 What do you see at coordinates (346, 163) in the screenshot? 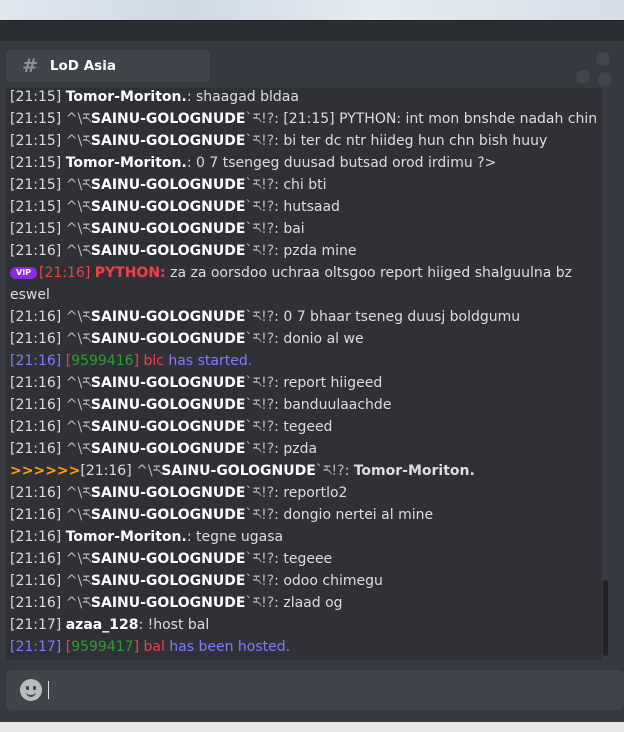
I see `message-text: 0 7 tsengeg duusad butsad orod irdimu ?>` at bounding box center [346, 163].